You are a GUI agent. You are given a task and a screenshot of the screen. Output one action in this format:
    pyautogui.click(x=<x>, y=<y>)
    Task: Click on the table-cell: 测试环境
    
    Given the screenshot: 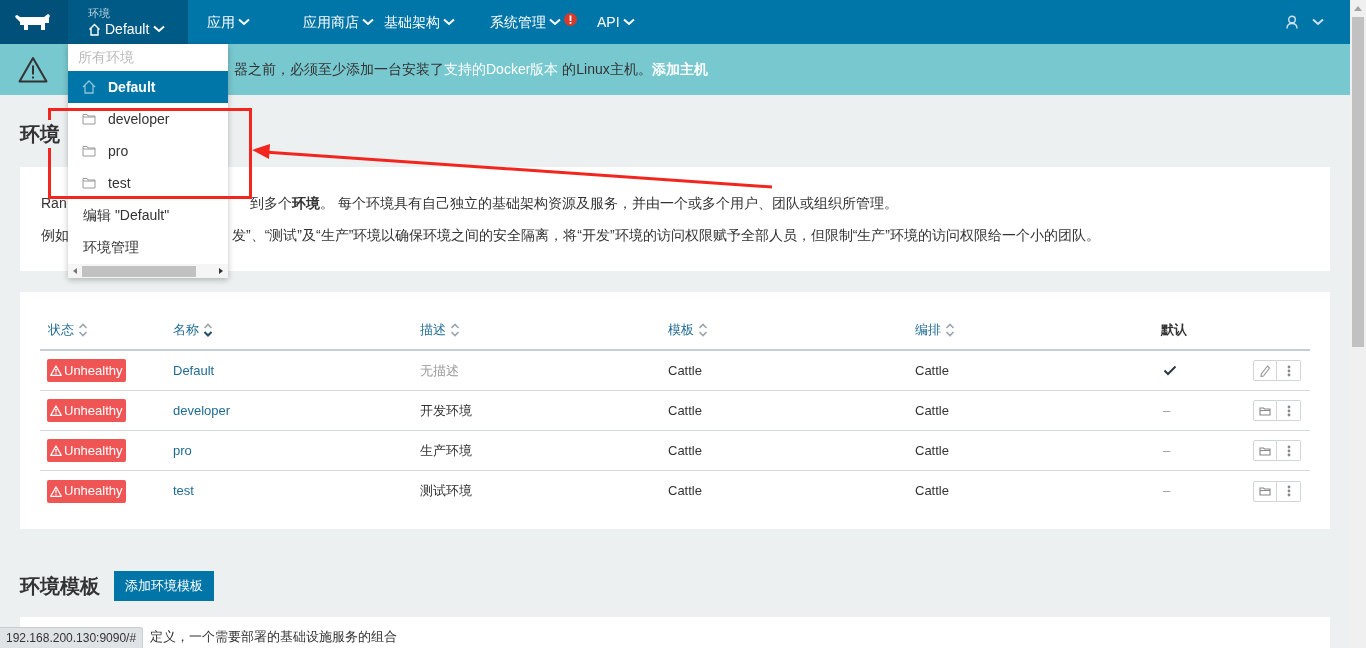 What is the action you would take?
    pyautogui.click(x=446, y=491)
    